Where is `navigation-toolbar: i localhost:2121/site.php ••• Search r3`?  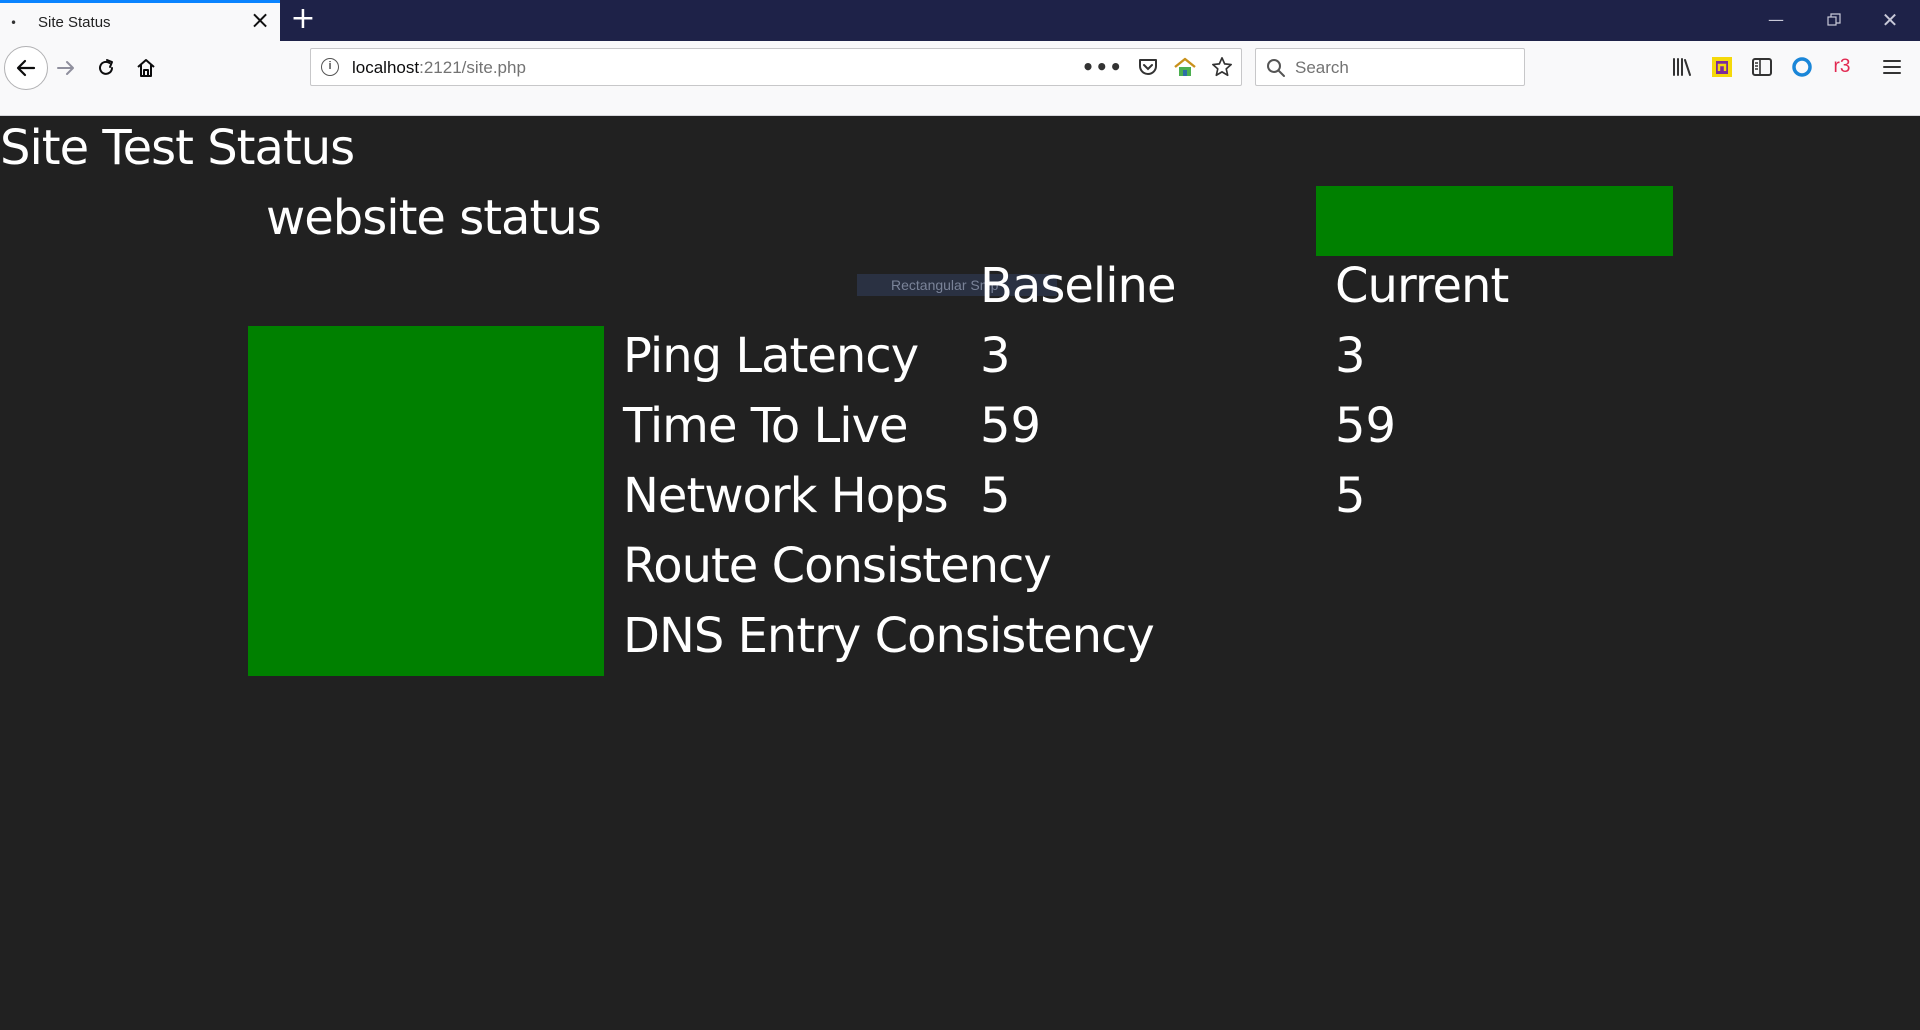 navigation-toolbar: i localhost:2121/site.php ••• Search r3 is located at coordinates (960, 78).